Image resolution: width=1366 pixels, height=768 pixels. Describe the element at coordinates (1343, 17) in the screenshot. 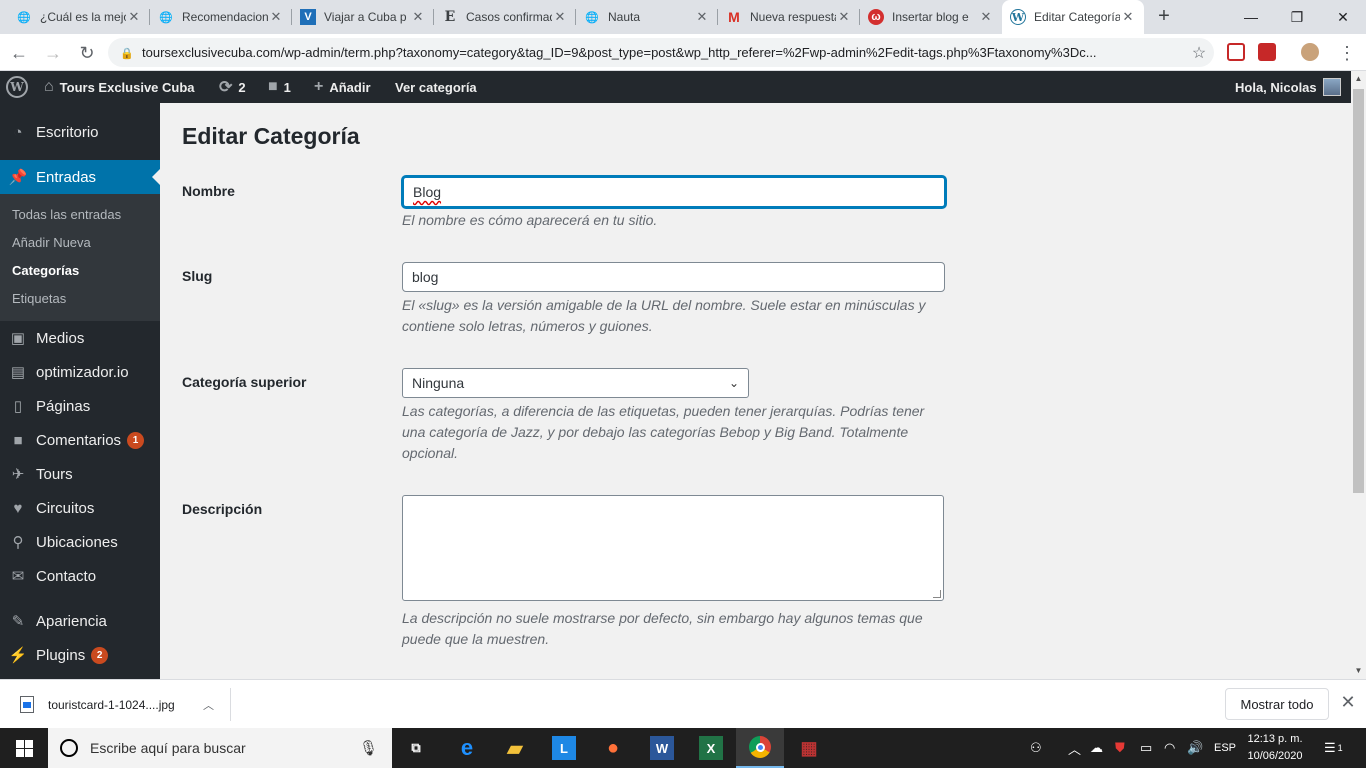

I see `close-window-button: ✕` at that location.